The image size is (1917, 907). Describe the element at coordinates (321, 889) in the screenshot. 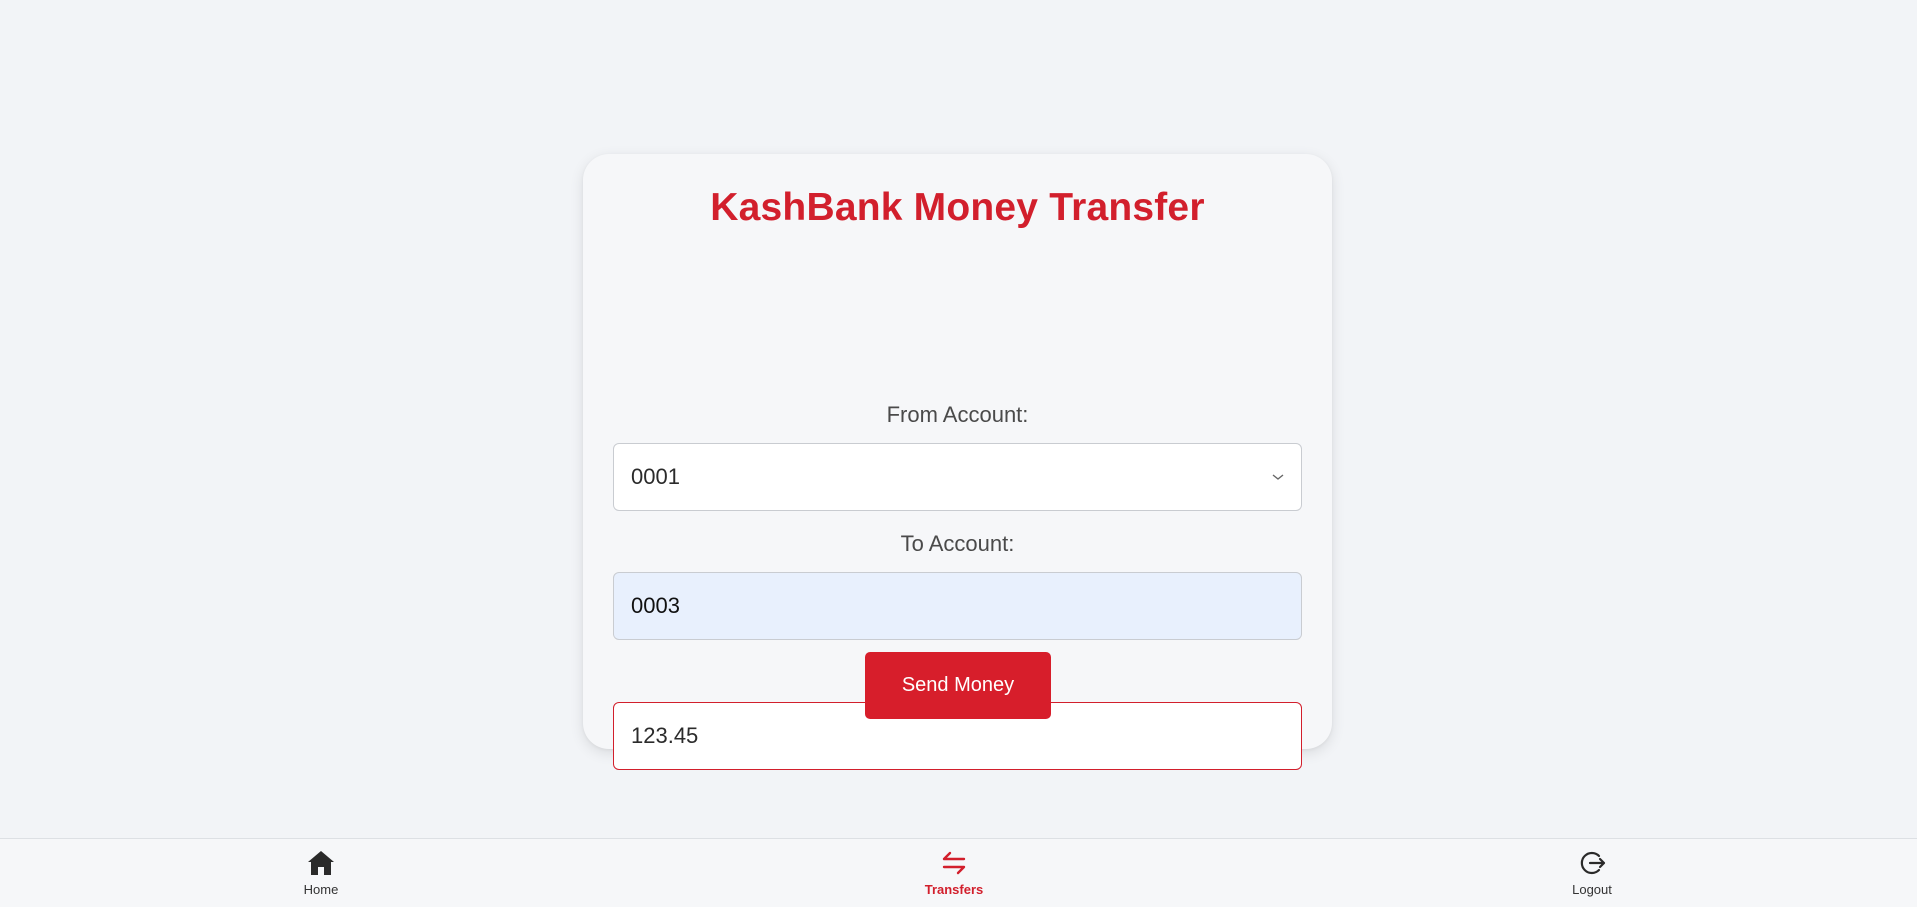

I see `nav-label-home: Home` at that location.